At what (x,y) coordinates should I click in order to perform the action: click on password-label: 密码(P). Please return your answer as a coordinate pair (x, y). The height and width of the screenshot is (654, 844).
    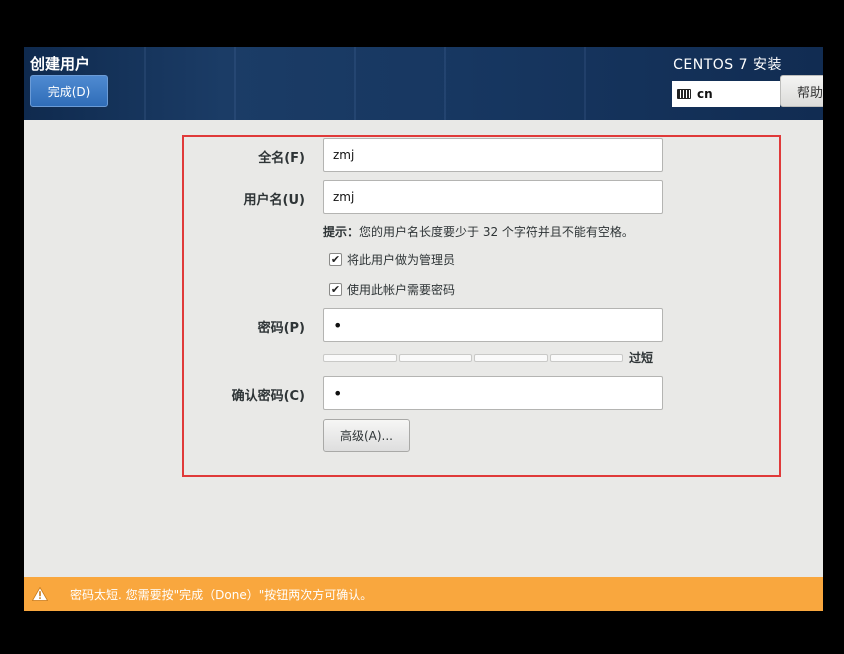
    Looking at the image, I should click on (281, 328).